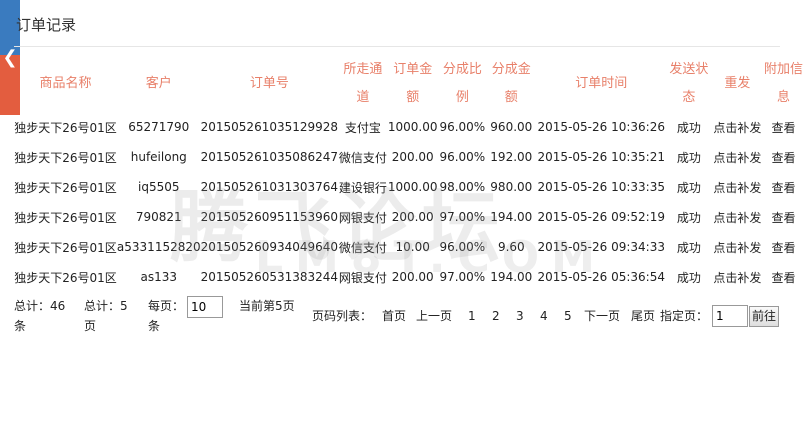 The height and width of the screenshot is (435, 803). What do you see at coordinates (601, 217) in the screenshot?
I see `cell-time: 2015-05-26 09:52:19` at bounding box center [601, 217].